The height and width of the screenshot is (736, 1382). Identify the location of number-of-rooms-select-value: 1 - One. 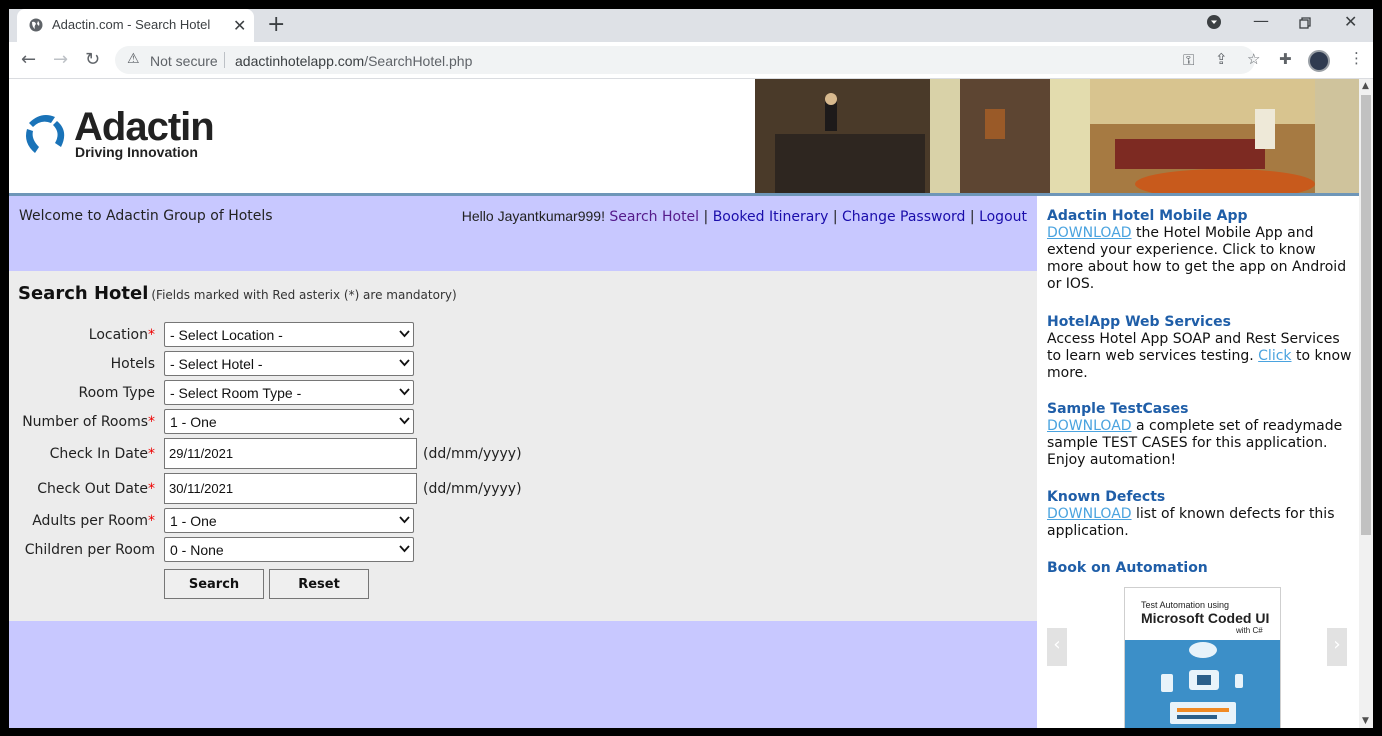
(193, 422).